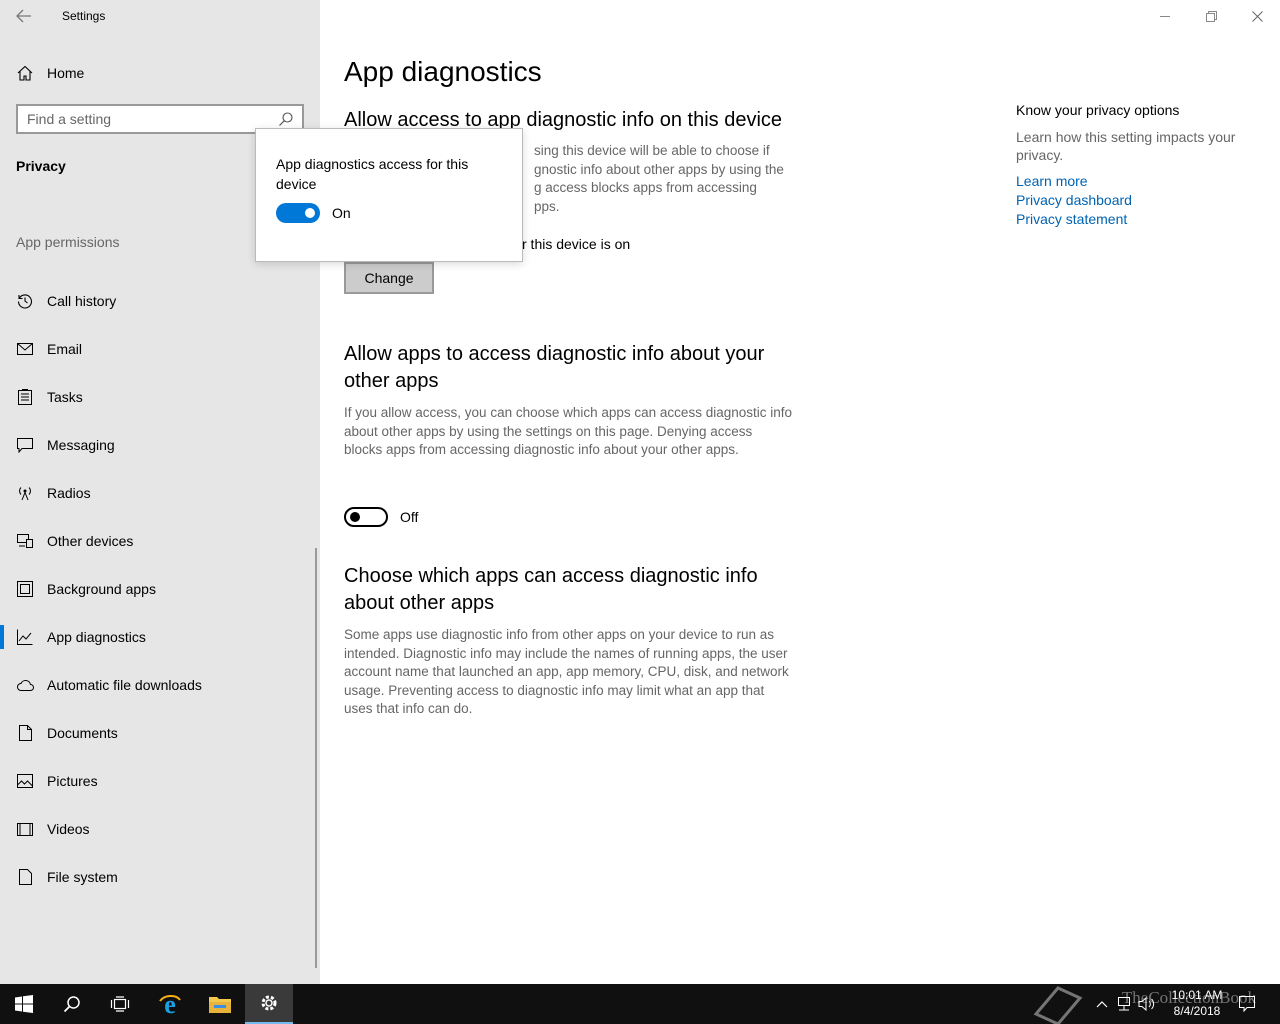  Describe the element at coordinates (443, 71) in the screenshot. I see `page-title: App diagnostics` at that location.